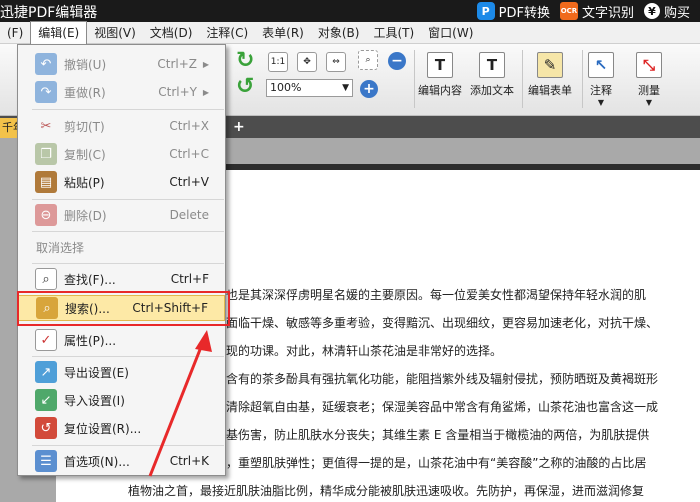  Describe the element at coordinates (176, 409) in the screenshot. I see `annotation-arrow-line` at that location.